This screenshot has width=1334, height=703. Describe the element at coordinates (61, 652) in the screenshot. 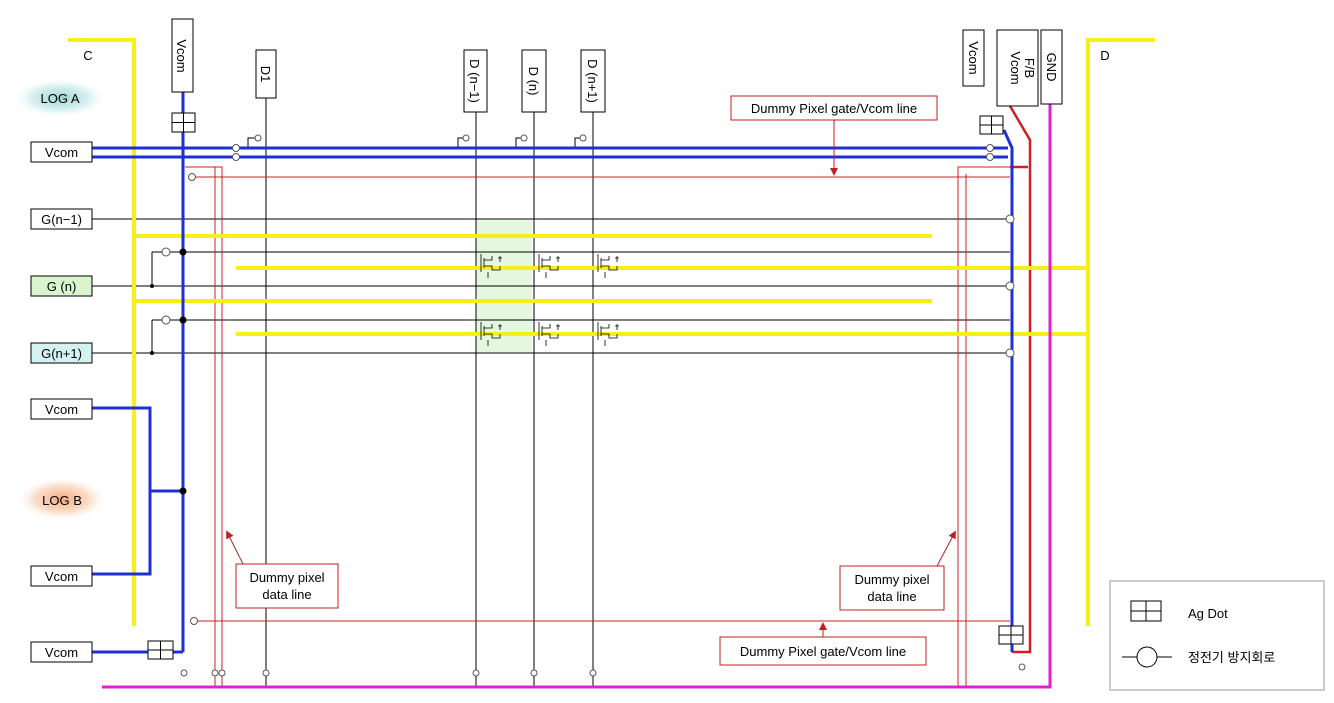

I see `left-label-vcom-bottom: Vcom` at that location.